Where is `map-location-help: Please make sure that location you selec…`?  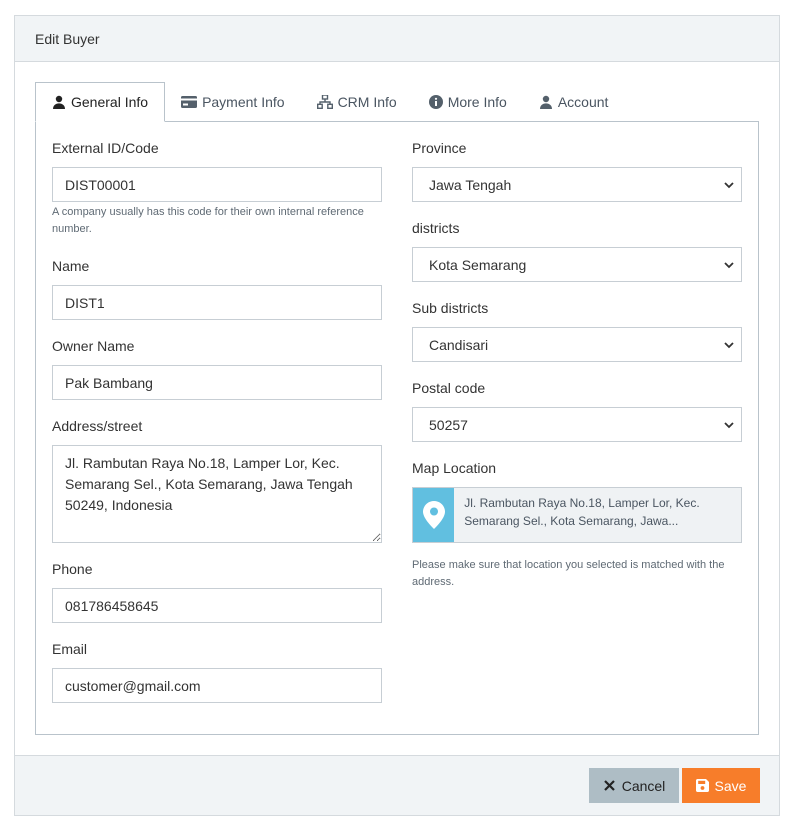 map-location-help: Please make sure that location you selec… is located at coordinates (568, 573).